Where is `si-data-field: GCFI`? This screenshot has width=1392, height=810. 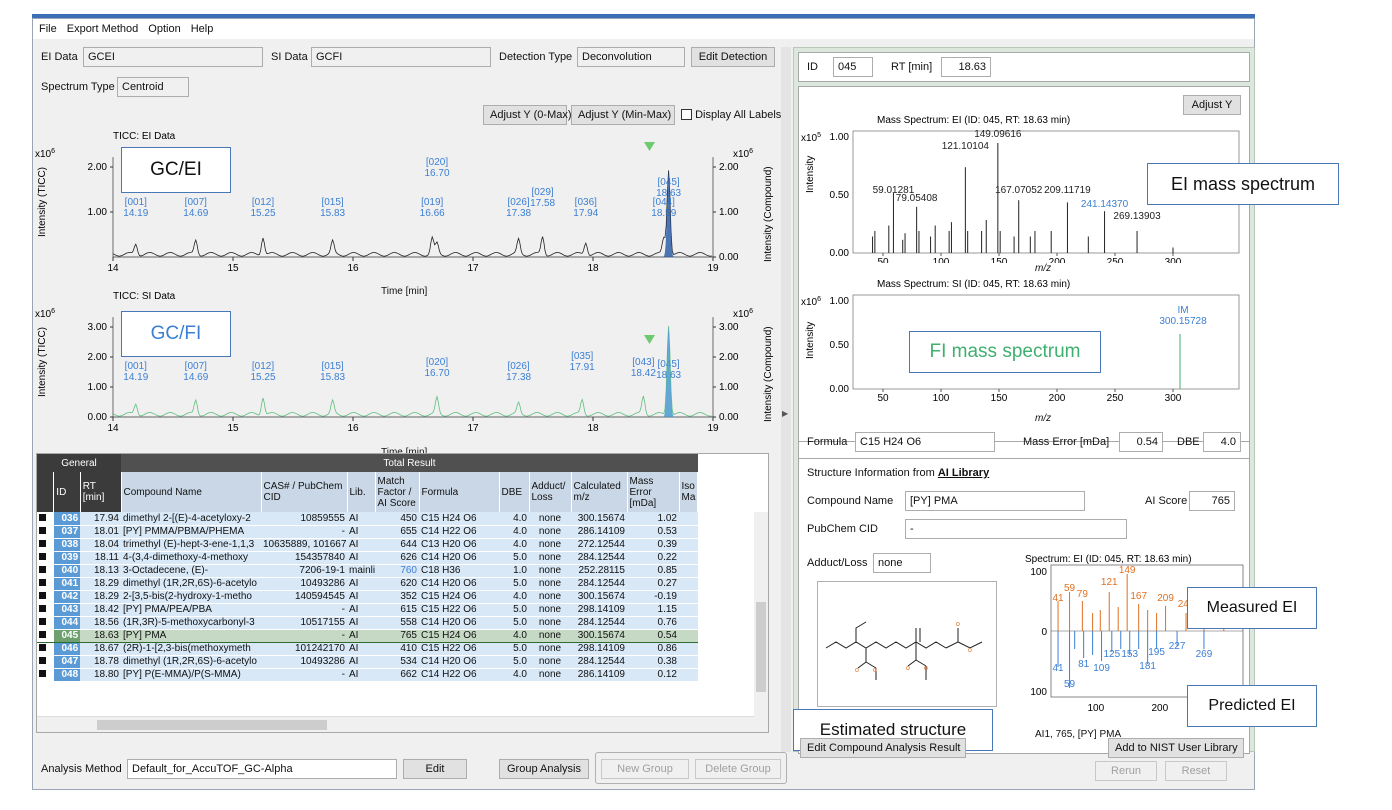
si-data-field: GCFI is located at coordinates (401, 57).